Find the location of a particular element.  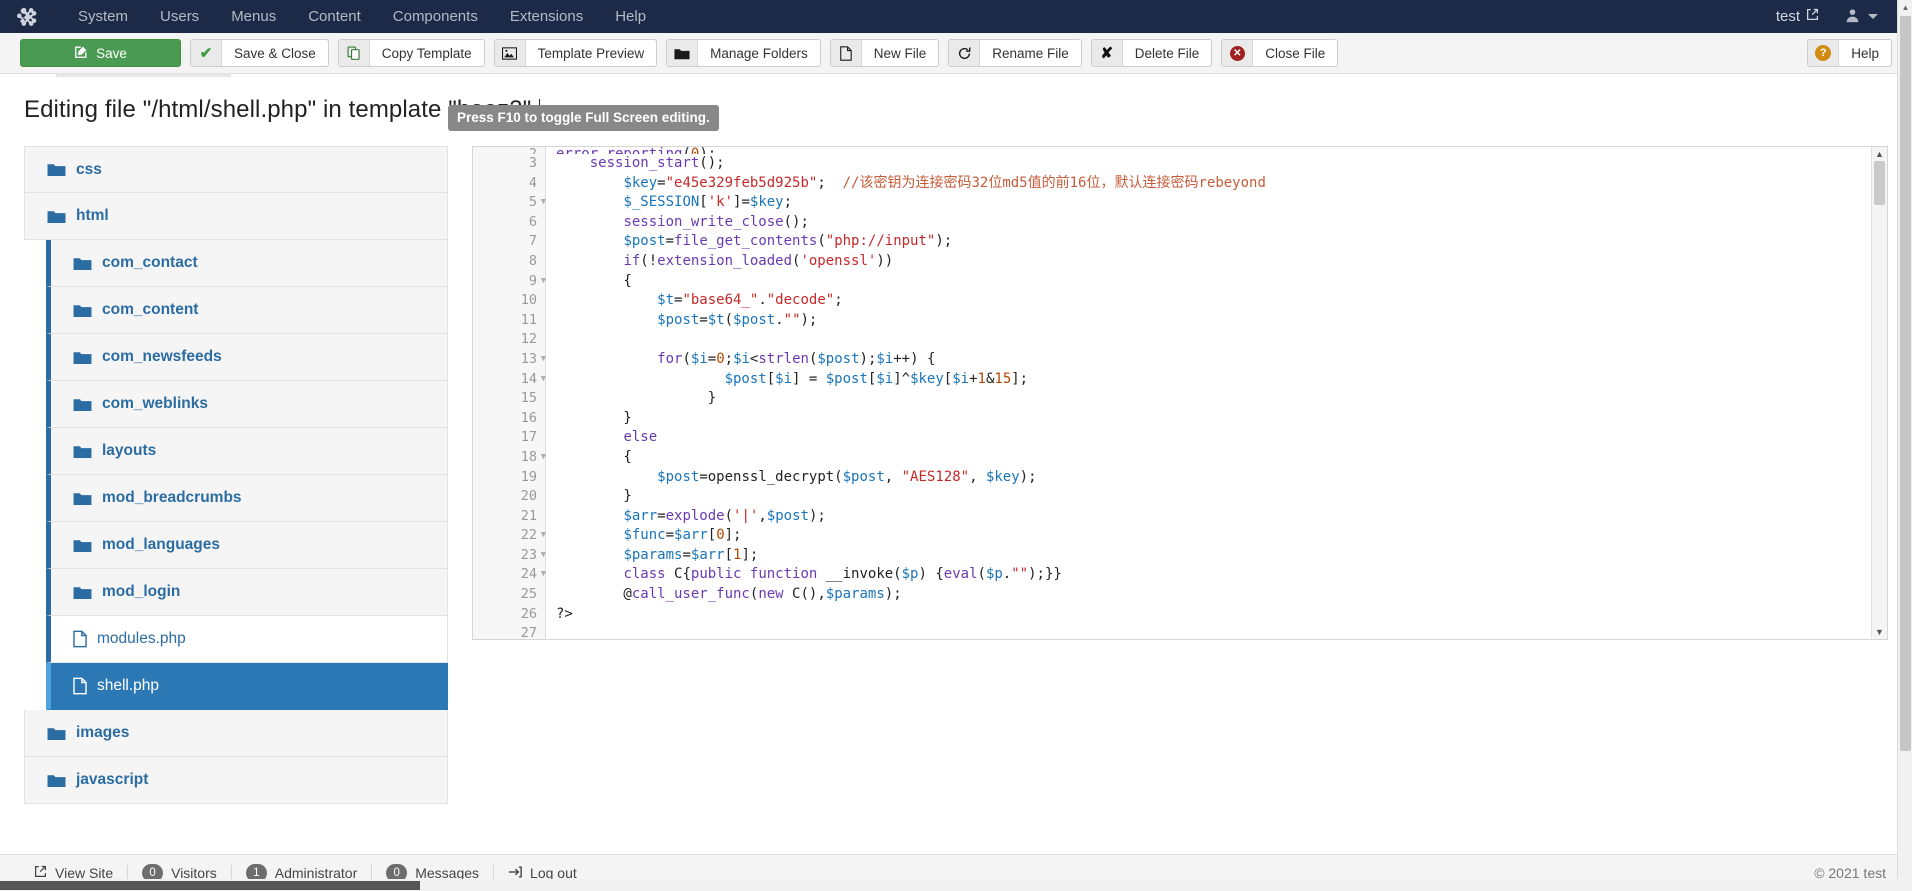

save-button-label: Save is located at coordinates (111, 53).